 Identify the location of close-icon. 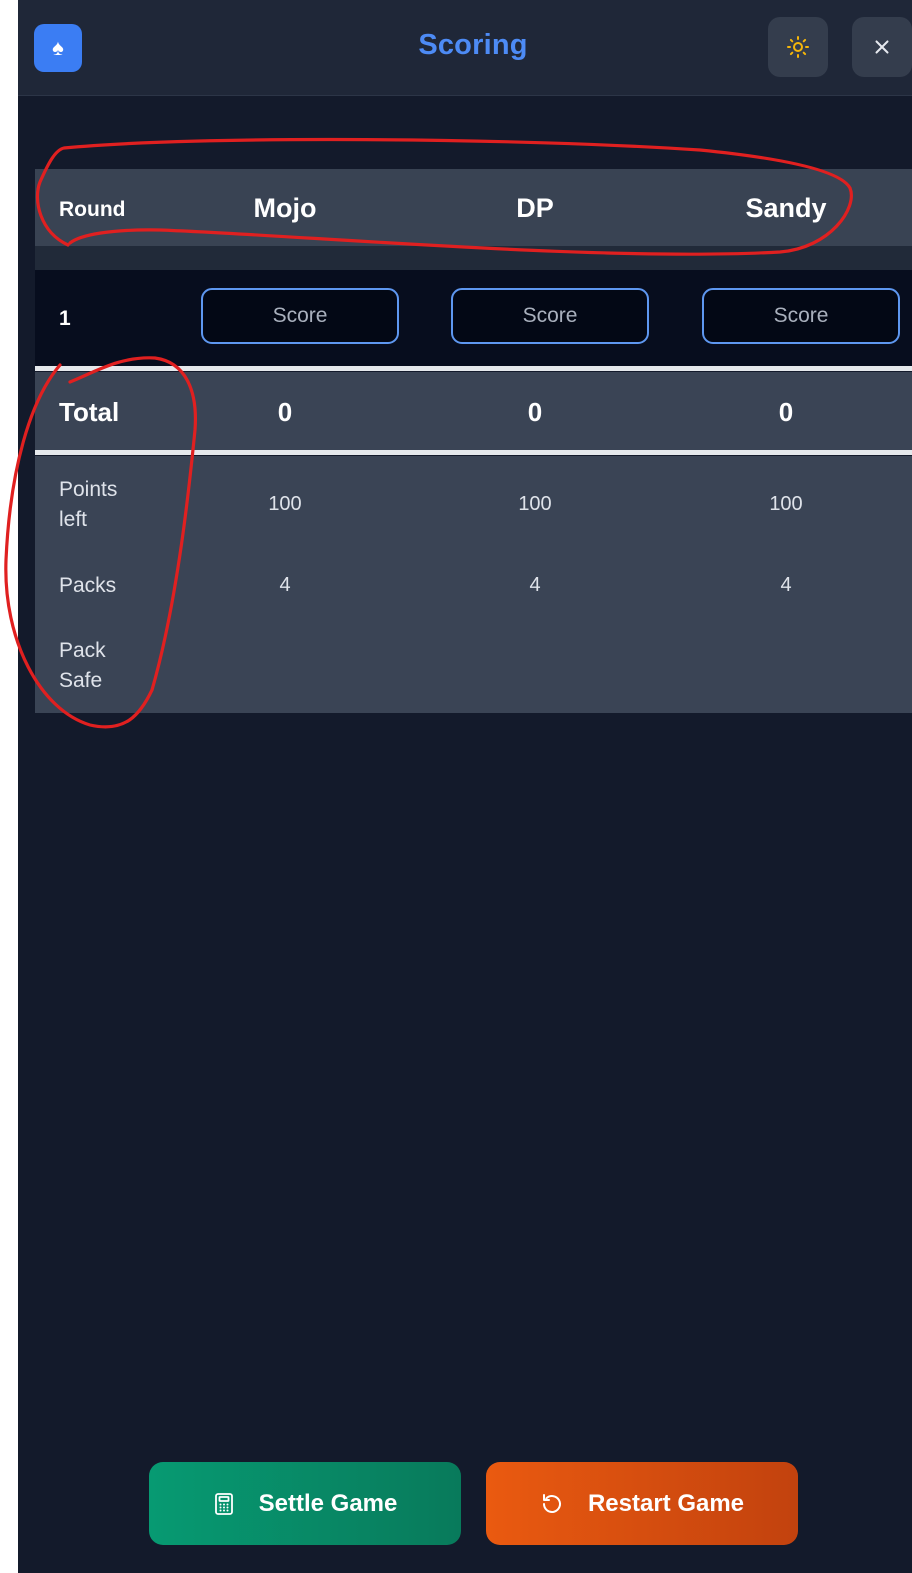
(882, 47).